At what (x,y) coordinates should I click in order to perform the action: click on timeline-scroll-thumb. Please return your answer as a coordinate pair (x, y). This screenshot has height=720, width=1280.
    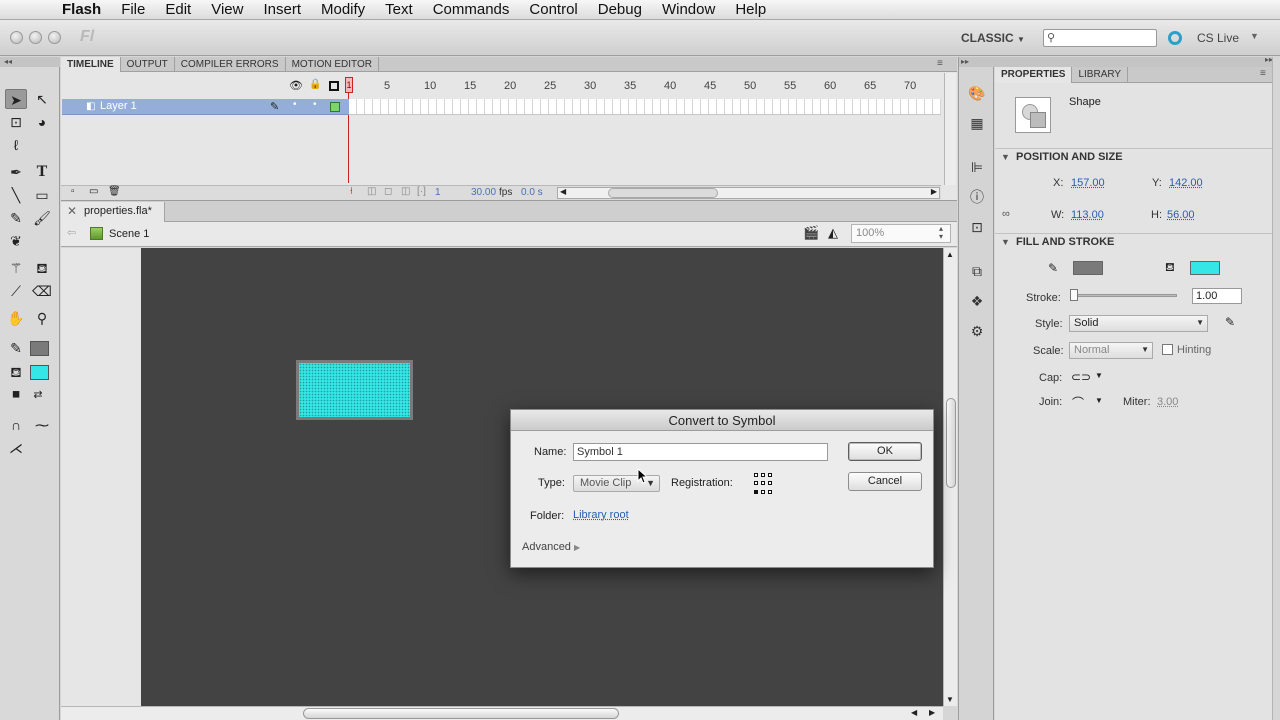
    Looking at the image, I should click on (663, 193).